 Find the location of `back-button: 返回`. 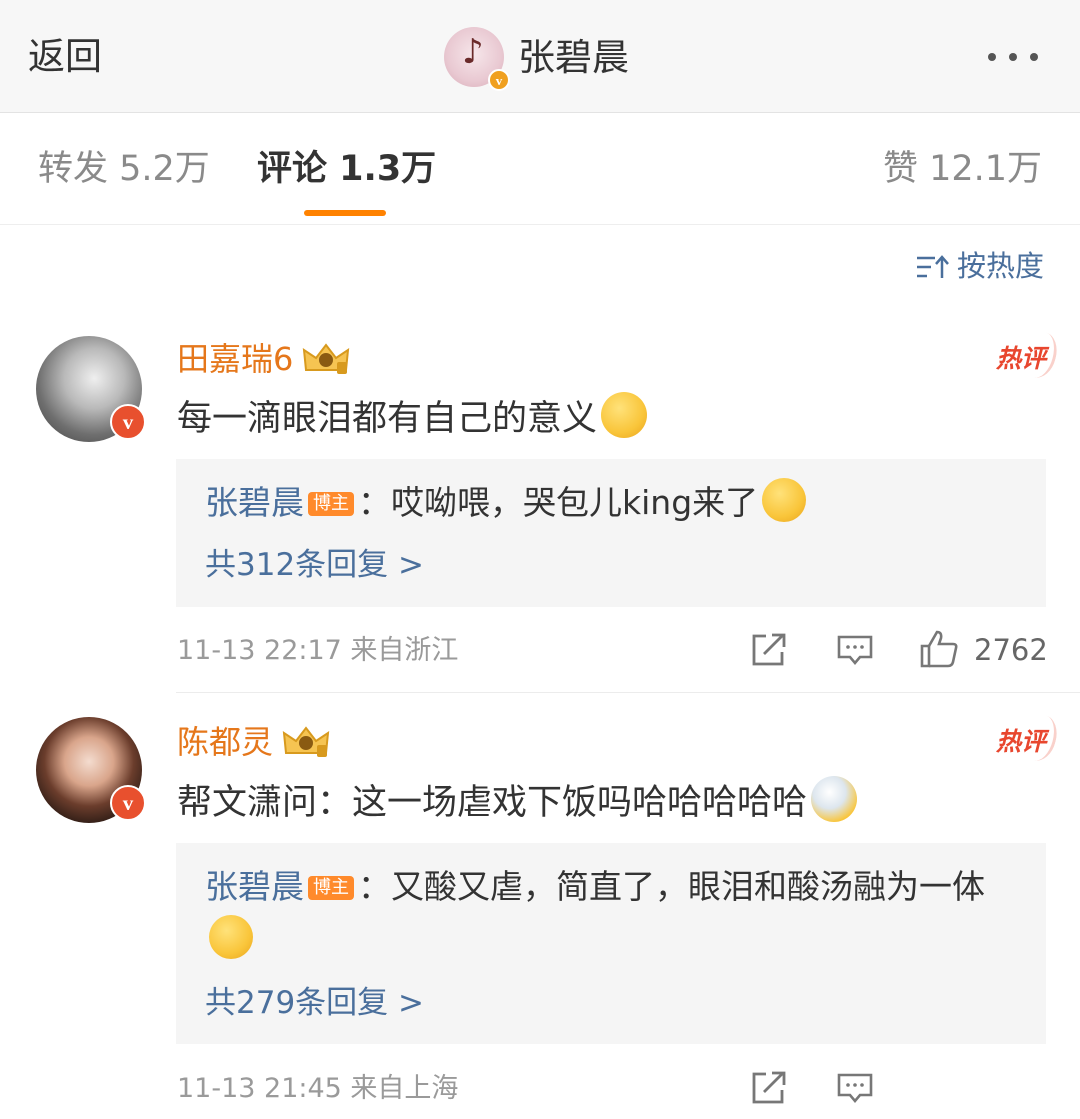

back-button: 返回 is located at coordinates (65, 56).